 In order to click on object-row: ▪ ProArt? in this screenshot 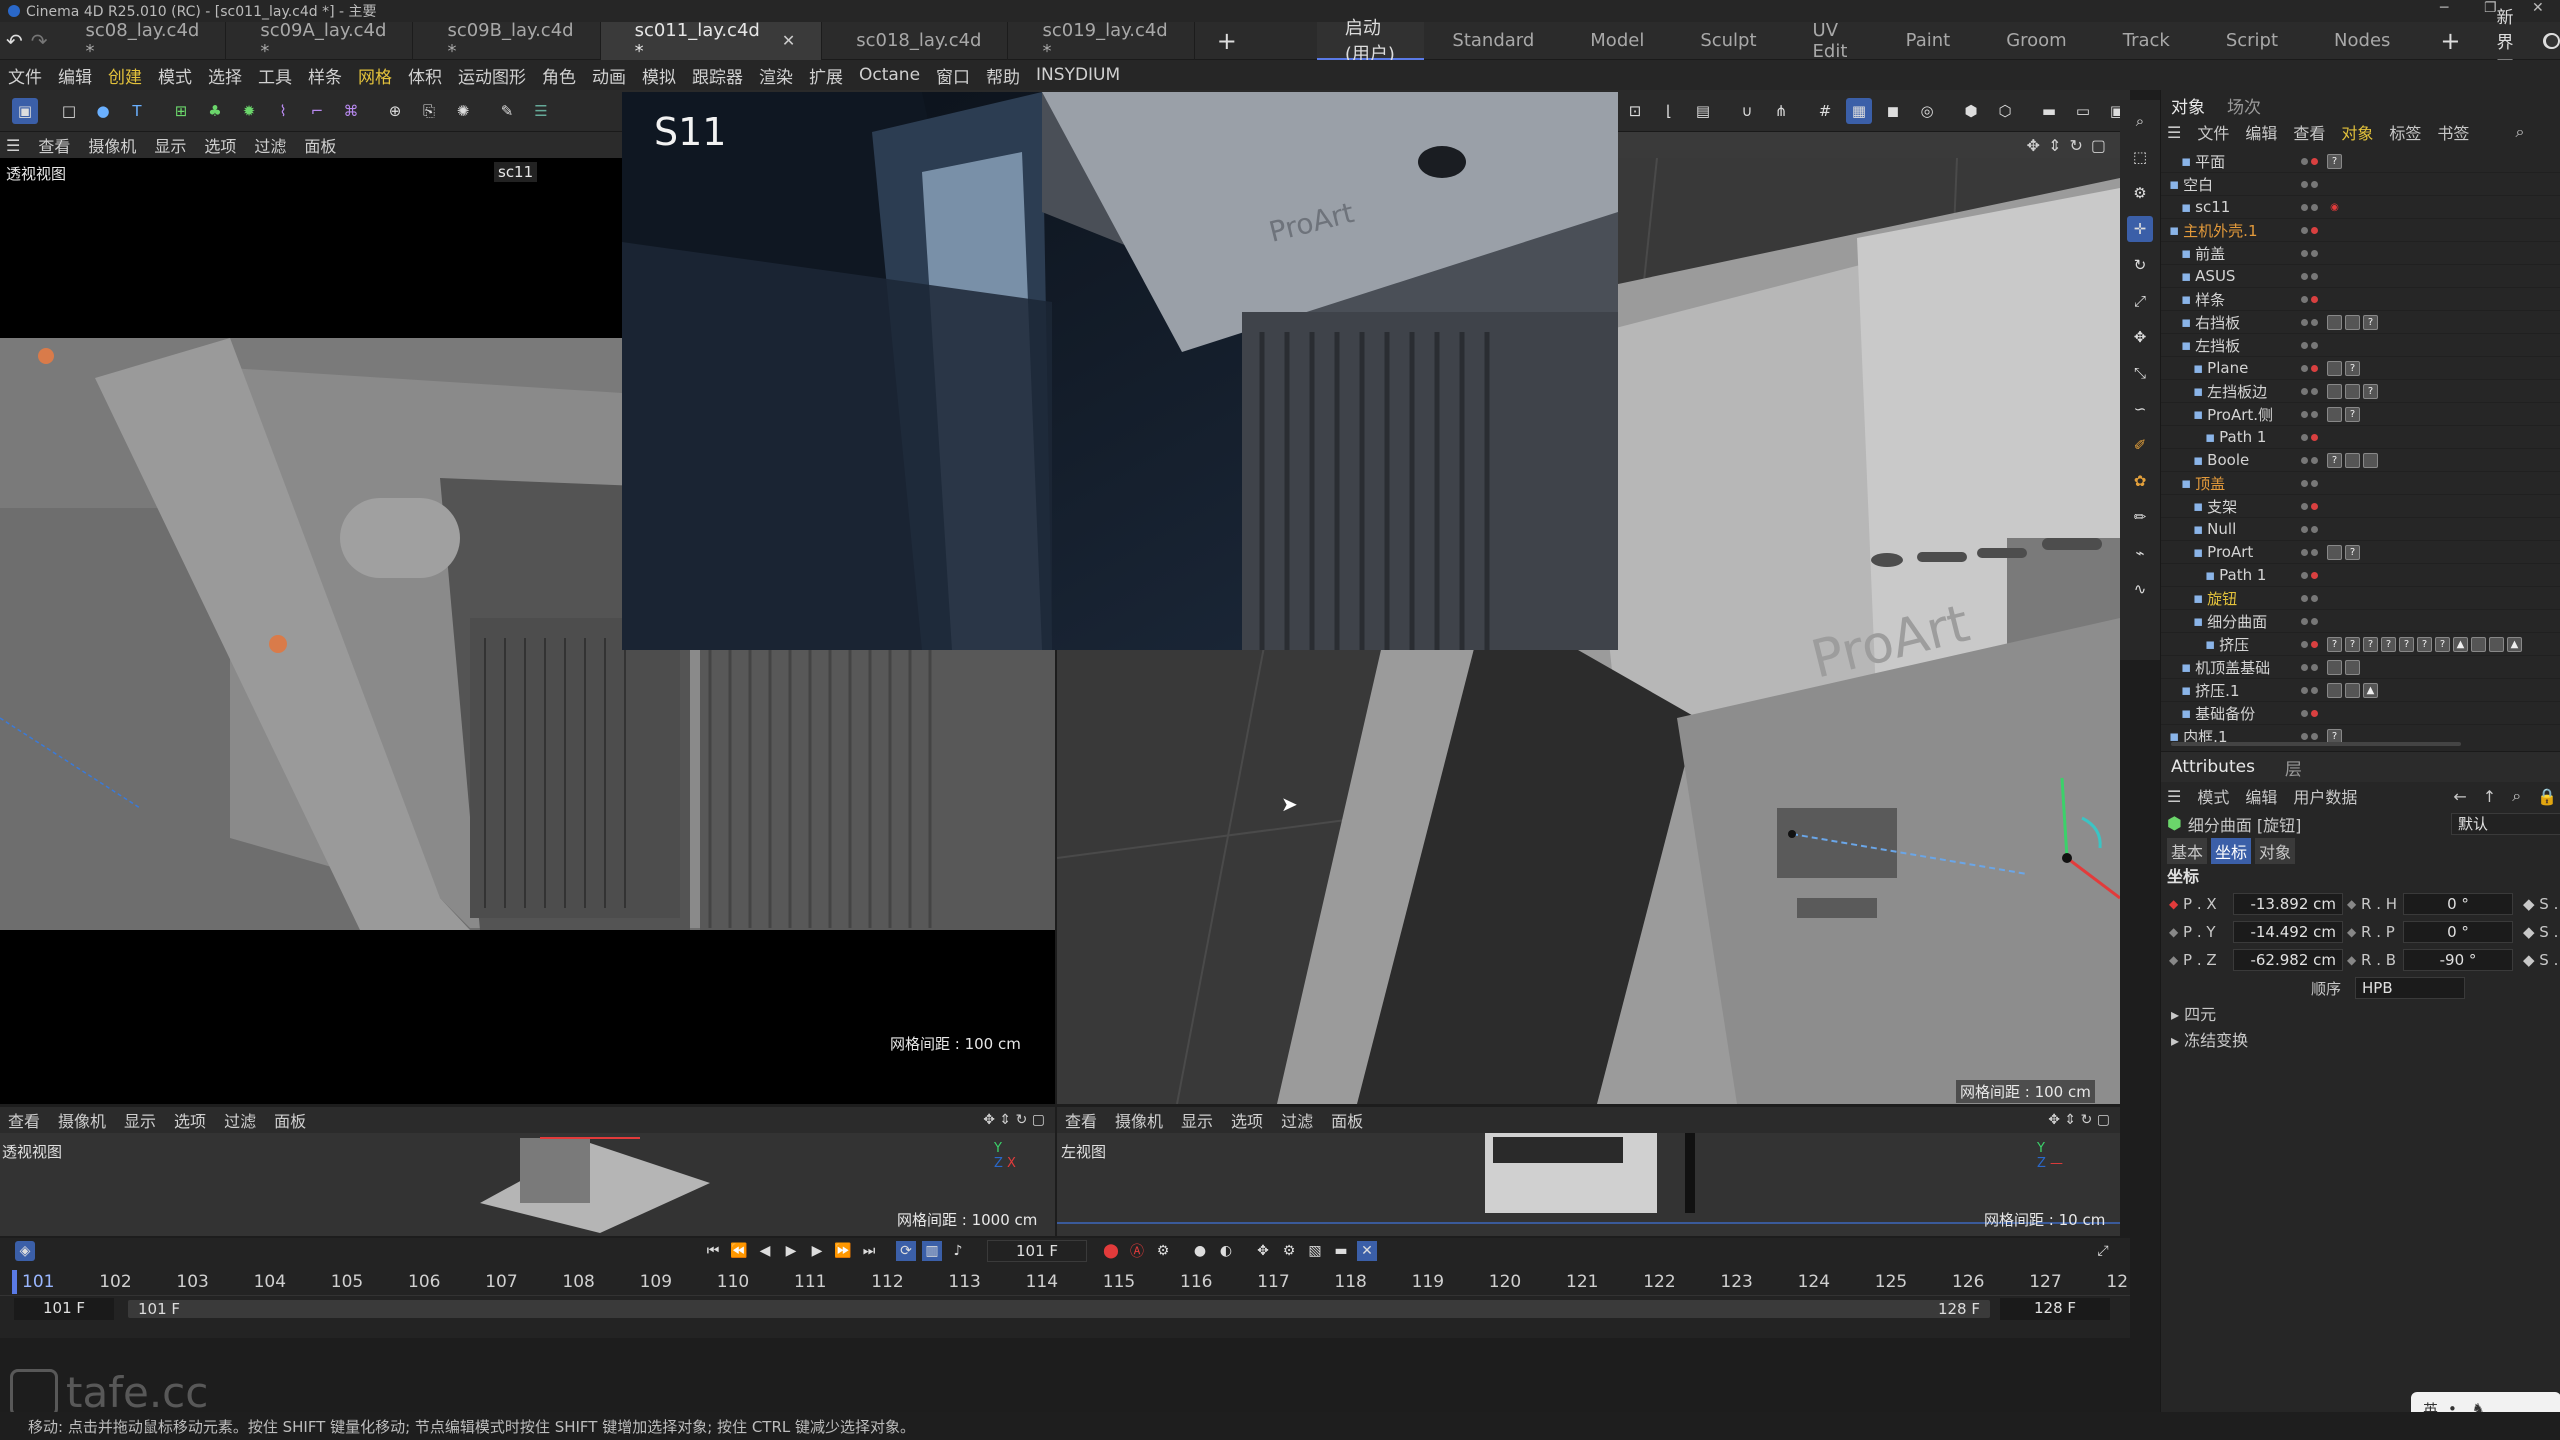, I will do `click(2360, 552)`.